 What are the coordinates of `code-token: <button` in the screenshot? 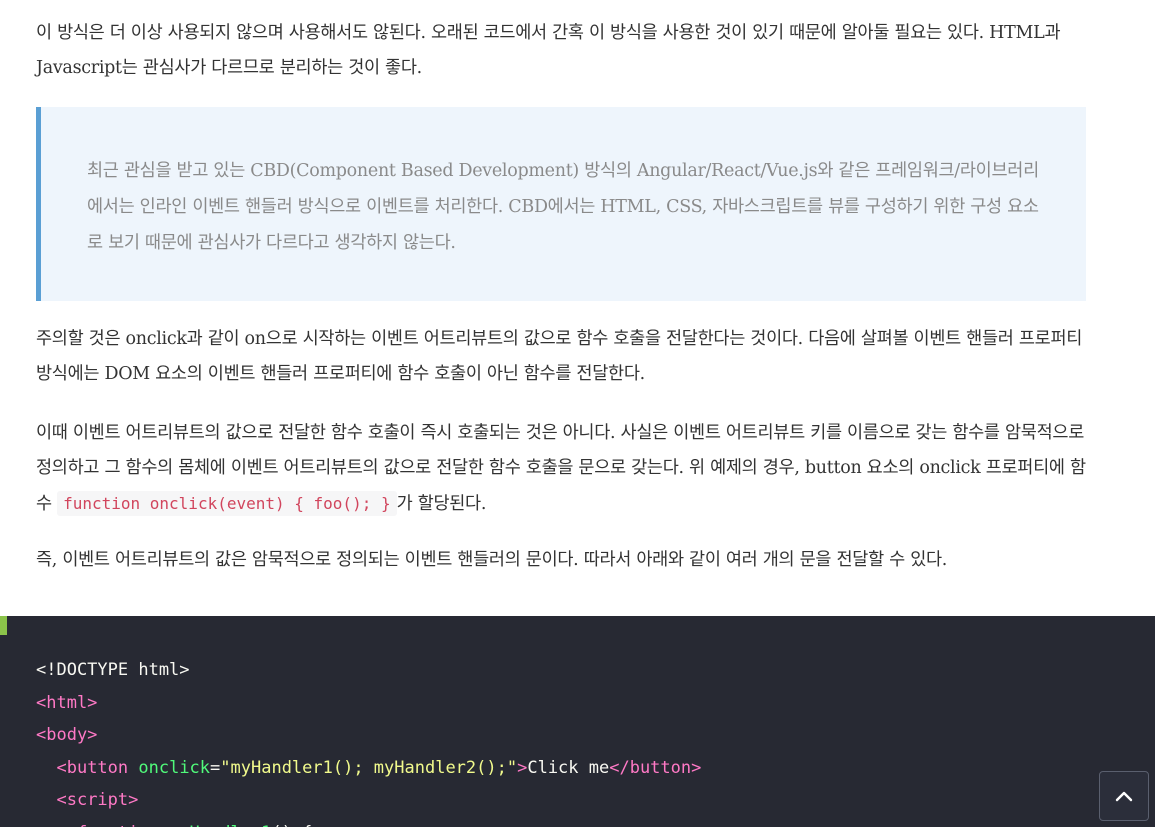 It's located at (92, 767).